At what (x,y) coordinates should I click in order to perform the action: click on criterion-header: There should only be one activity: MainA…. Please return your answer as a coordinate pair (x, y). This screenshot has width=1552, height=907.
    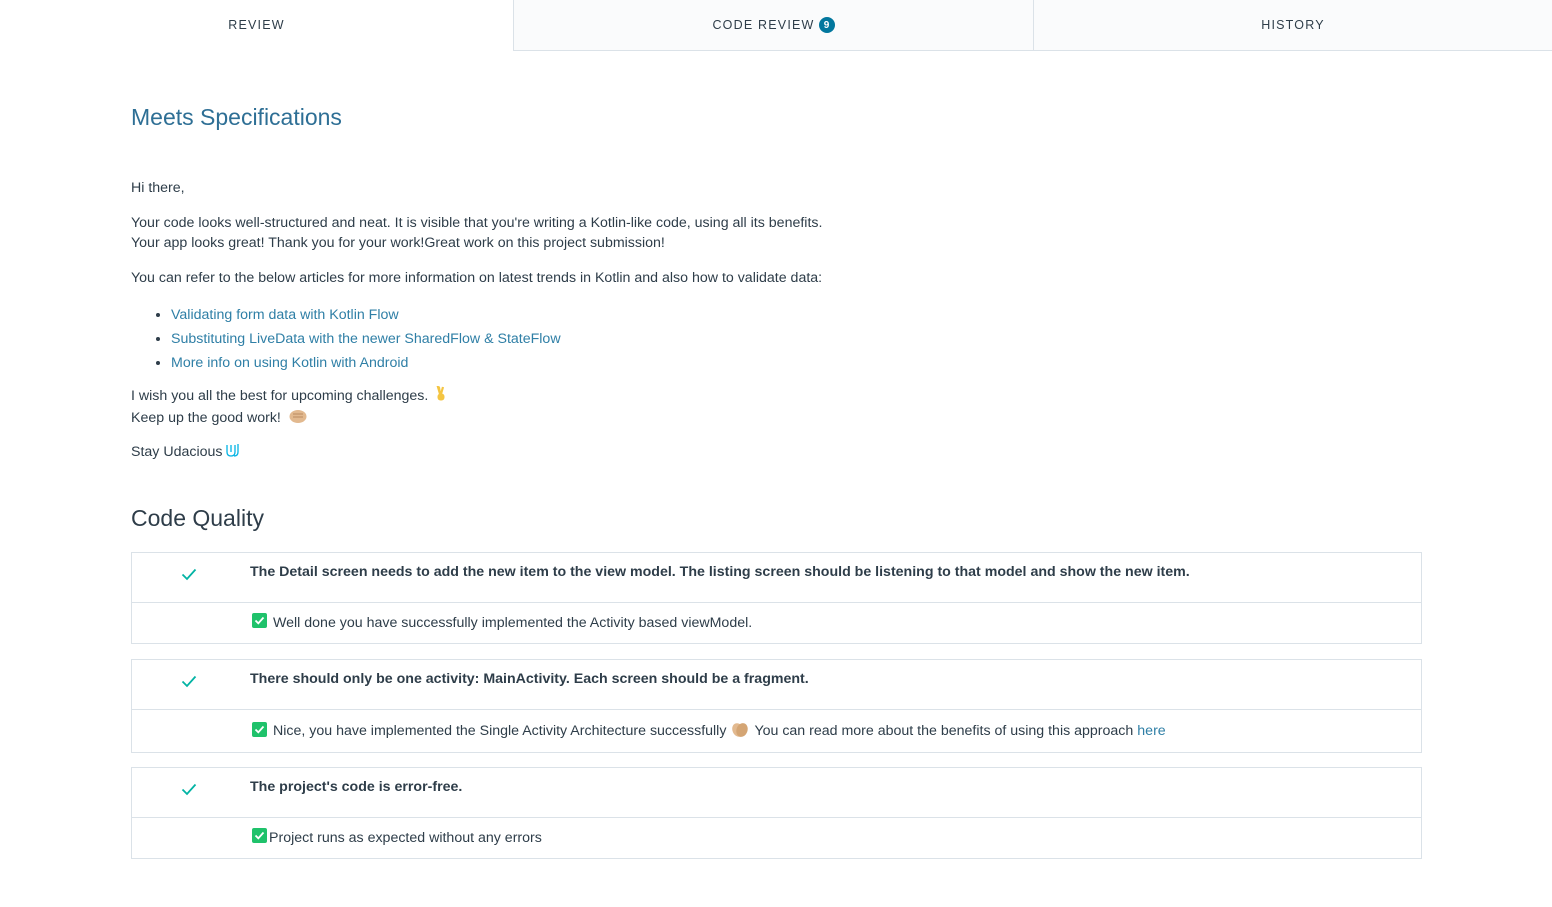
    Looking at the image, I should click on (776, 685).